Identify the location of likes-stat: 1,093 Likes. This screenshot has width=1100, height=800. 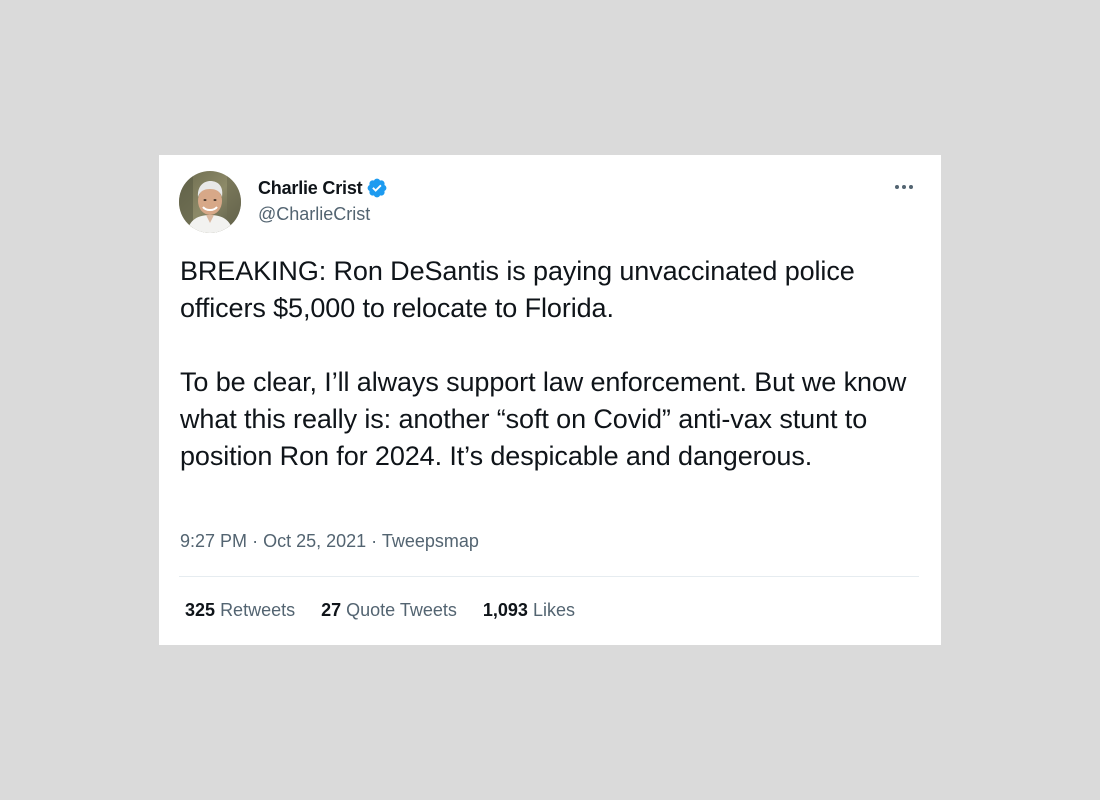
(529, 610).